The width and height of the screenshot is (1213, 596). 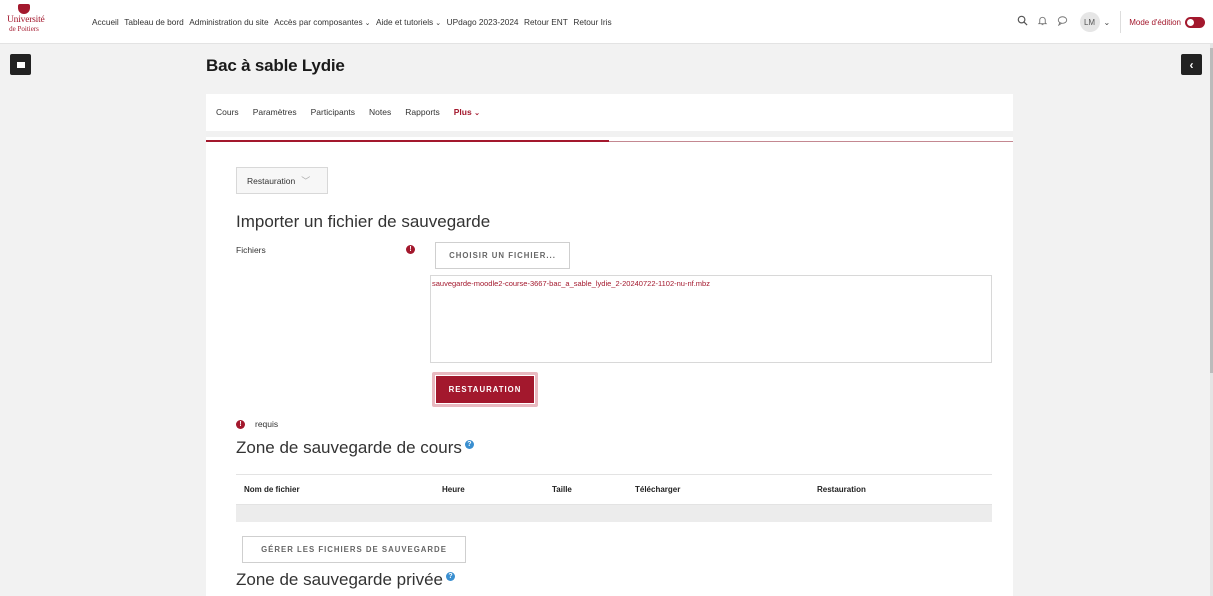 What do you see at coordinates (562, 489) in the screenshot?
I see `column-header-size: Taille` at bounding box center [562, 489].